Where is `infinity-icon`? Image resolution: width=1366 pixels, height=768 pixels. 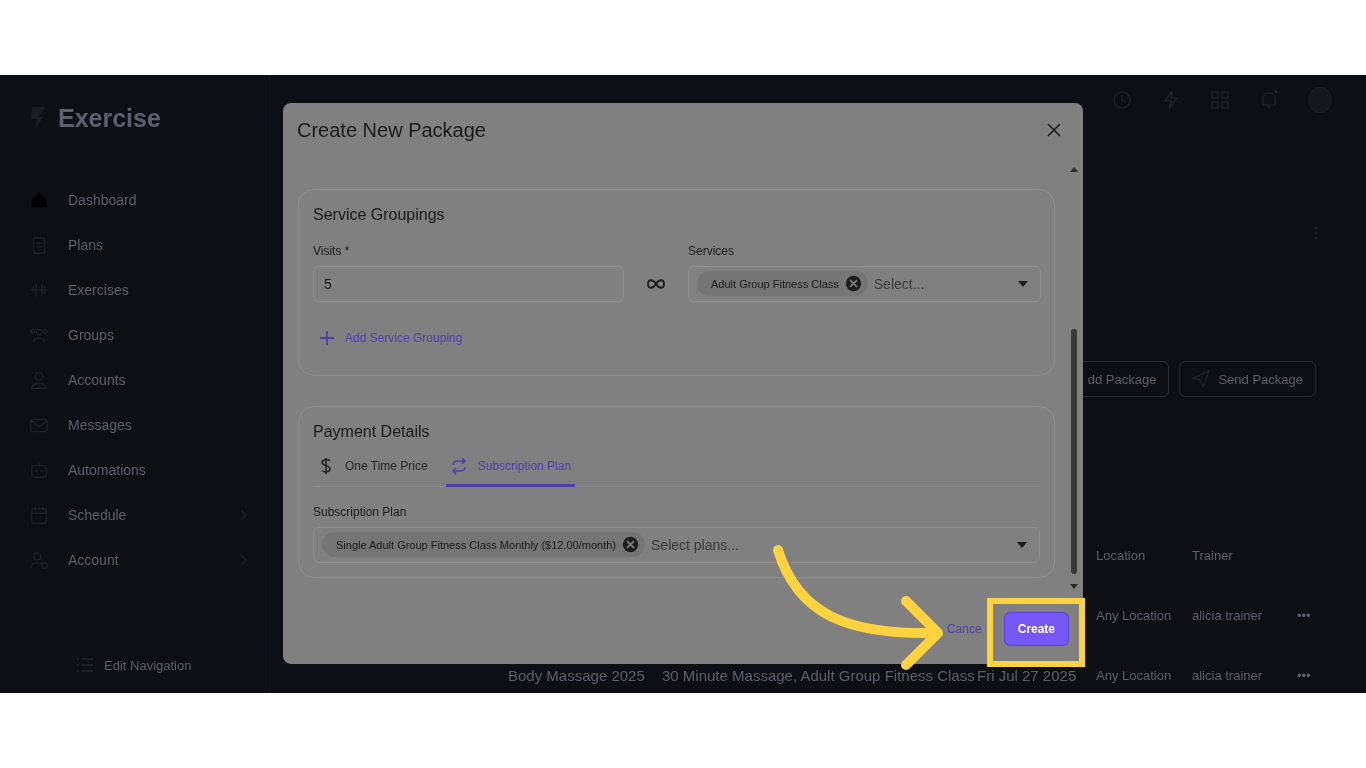 infinity-icon is located at coordinates (656, 283).